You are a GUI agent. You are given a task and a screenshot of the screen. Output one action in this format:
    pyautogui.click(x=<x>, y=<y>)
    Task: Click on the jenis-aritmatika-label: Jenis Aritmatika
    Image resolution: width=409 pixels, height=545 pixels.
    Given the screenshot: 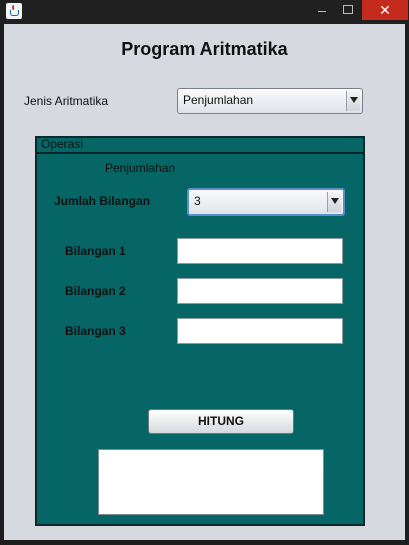 What is the action you would take?
    pyautogui.click(x=66, y=101)
    